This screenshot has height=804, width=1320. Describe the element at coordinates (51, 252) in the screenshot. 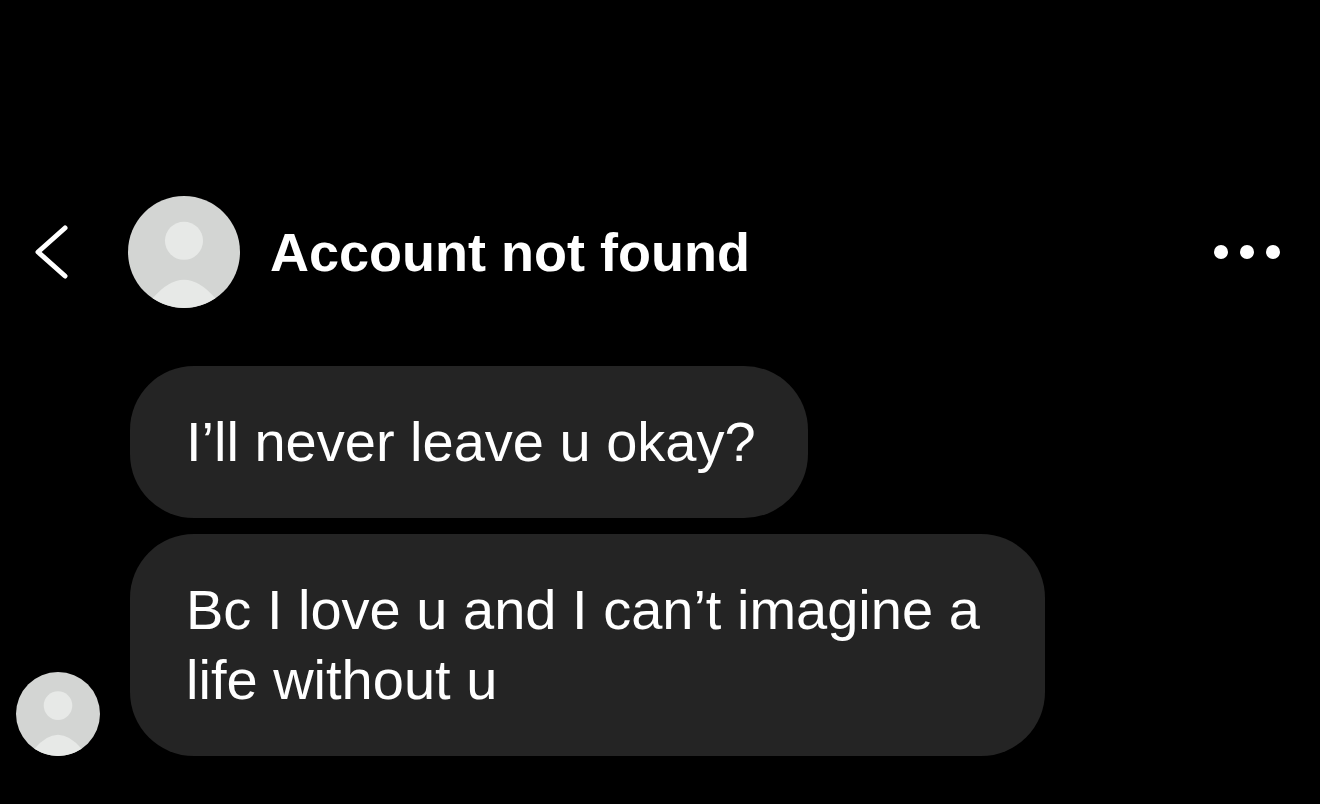

I see `back-icon` at that location.